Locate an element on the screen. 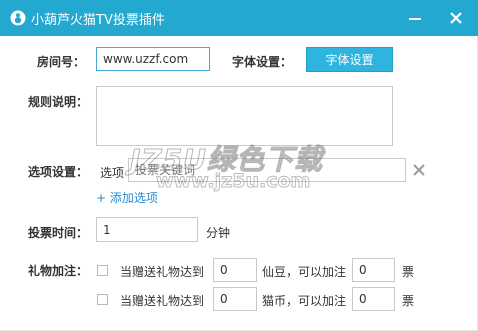  add-option-link: + 添加选项 is located at coordinates (127, 197).